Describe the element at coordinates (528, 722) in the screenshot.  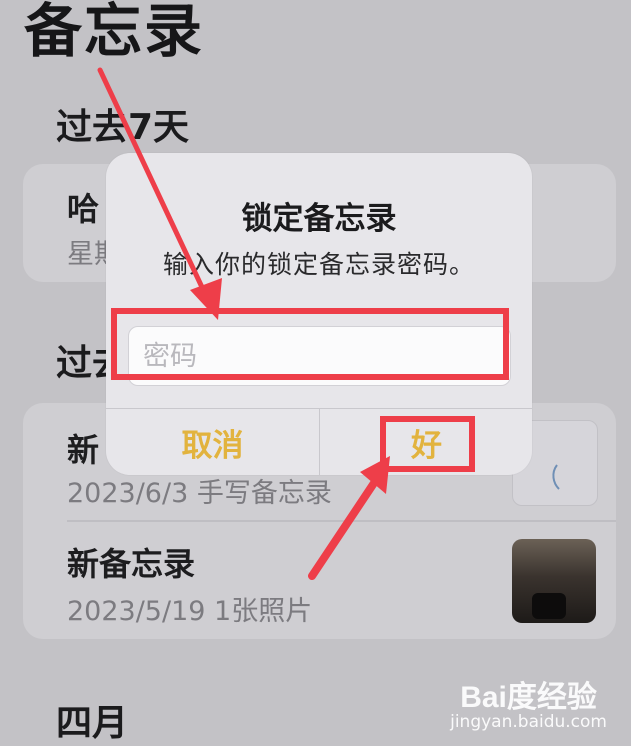
I see `watermark-url: jingyan.baidu.com` at that location.